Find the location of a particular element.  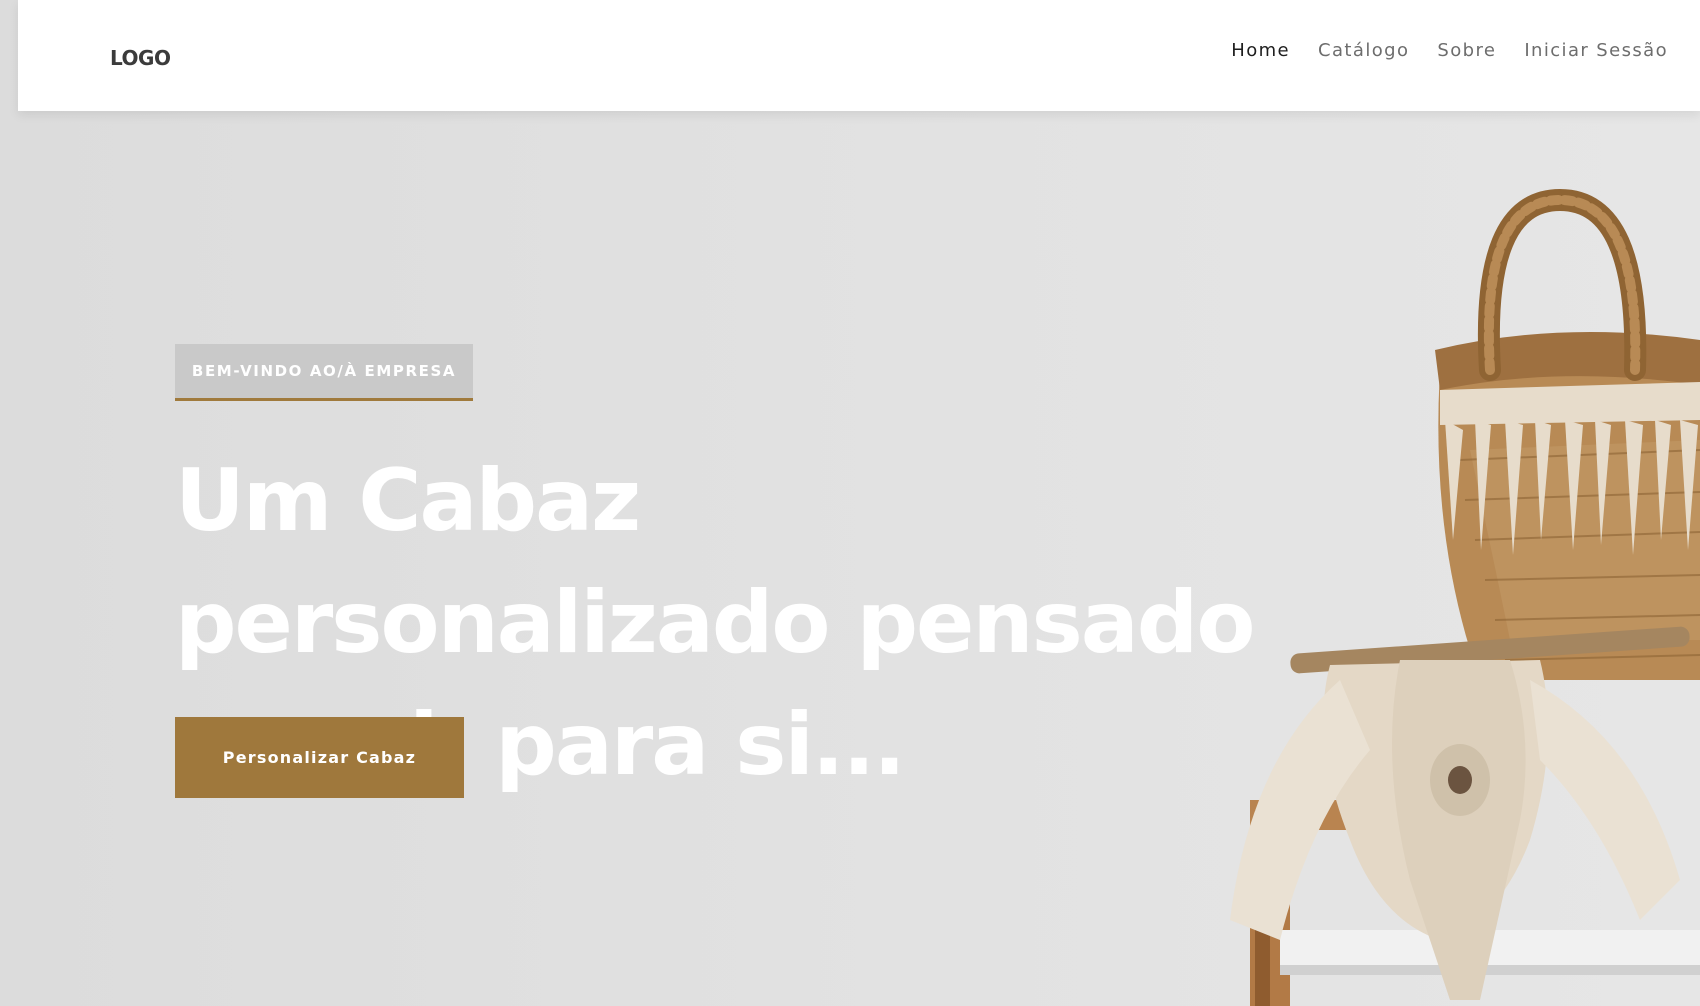

nav-home-link: Home is located at coordinates (1260, 50).